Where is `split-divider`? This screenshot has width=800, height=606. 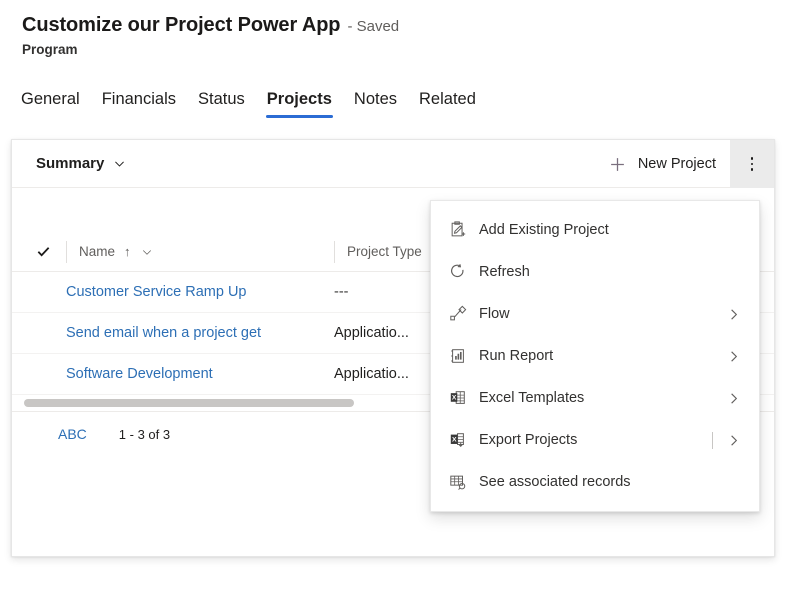 split-divider is located at coordinates (712, 440).